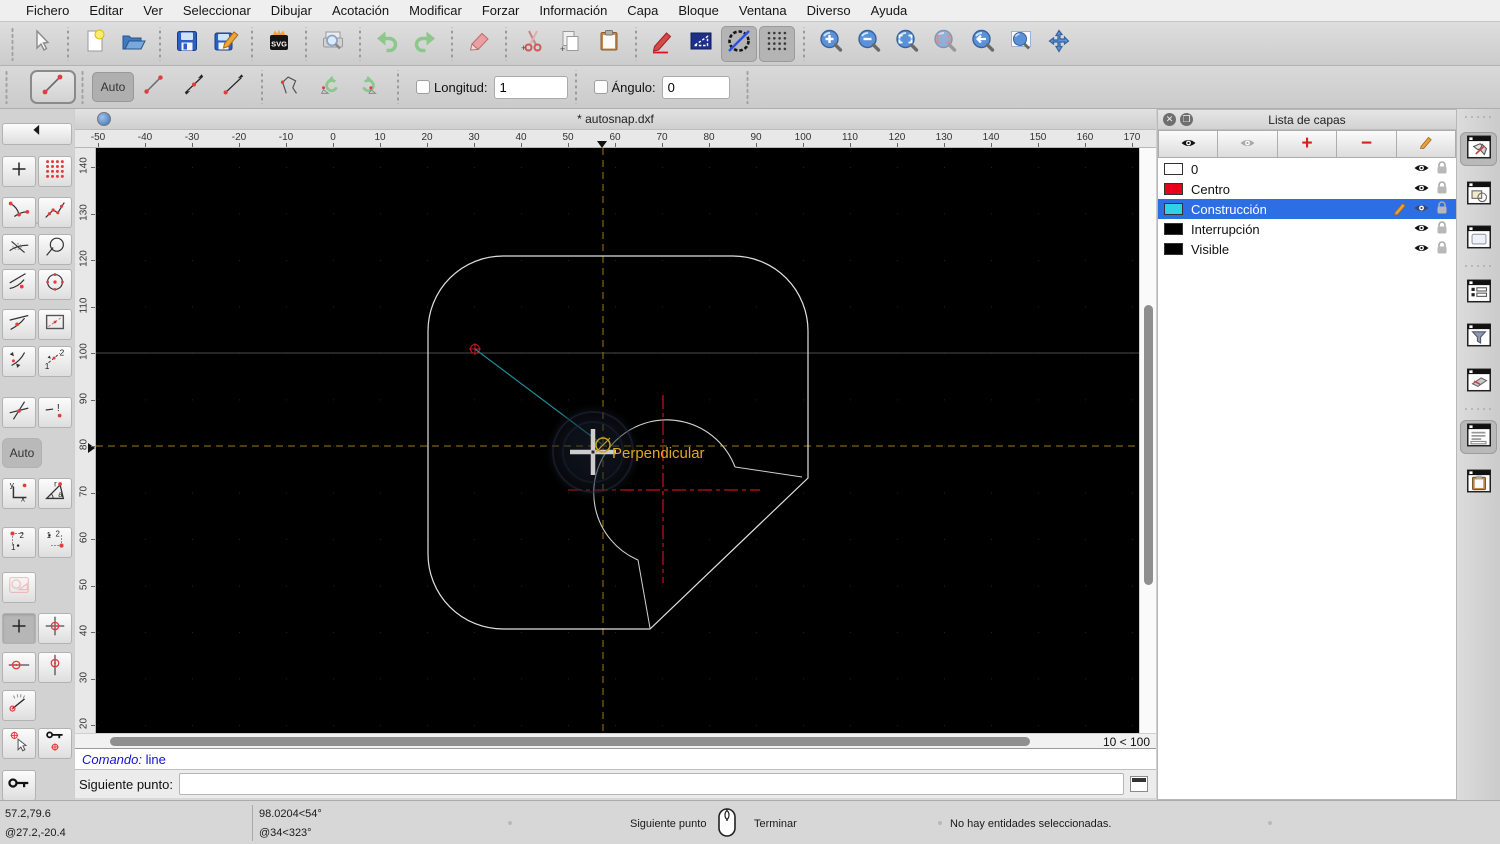 The width and height of the screenshot is (1500, 844). What do you see at coordinates (425, 44) in the screenshot?
I see `redo-button` at bounding box center [425, 44].